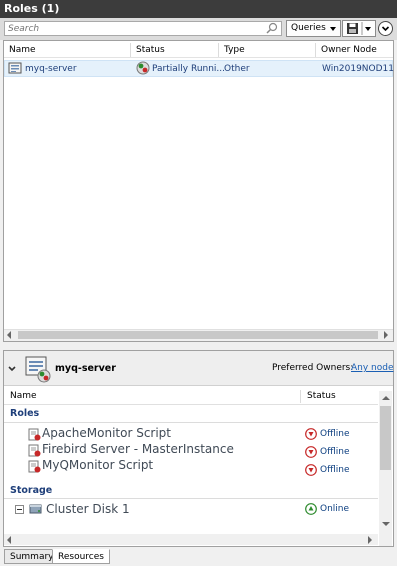 Image resolution: width=397 pixels, height=566 pixels. I want to click on tab-resources: Resources, so click(81, 556).